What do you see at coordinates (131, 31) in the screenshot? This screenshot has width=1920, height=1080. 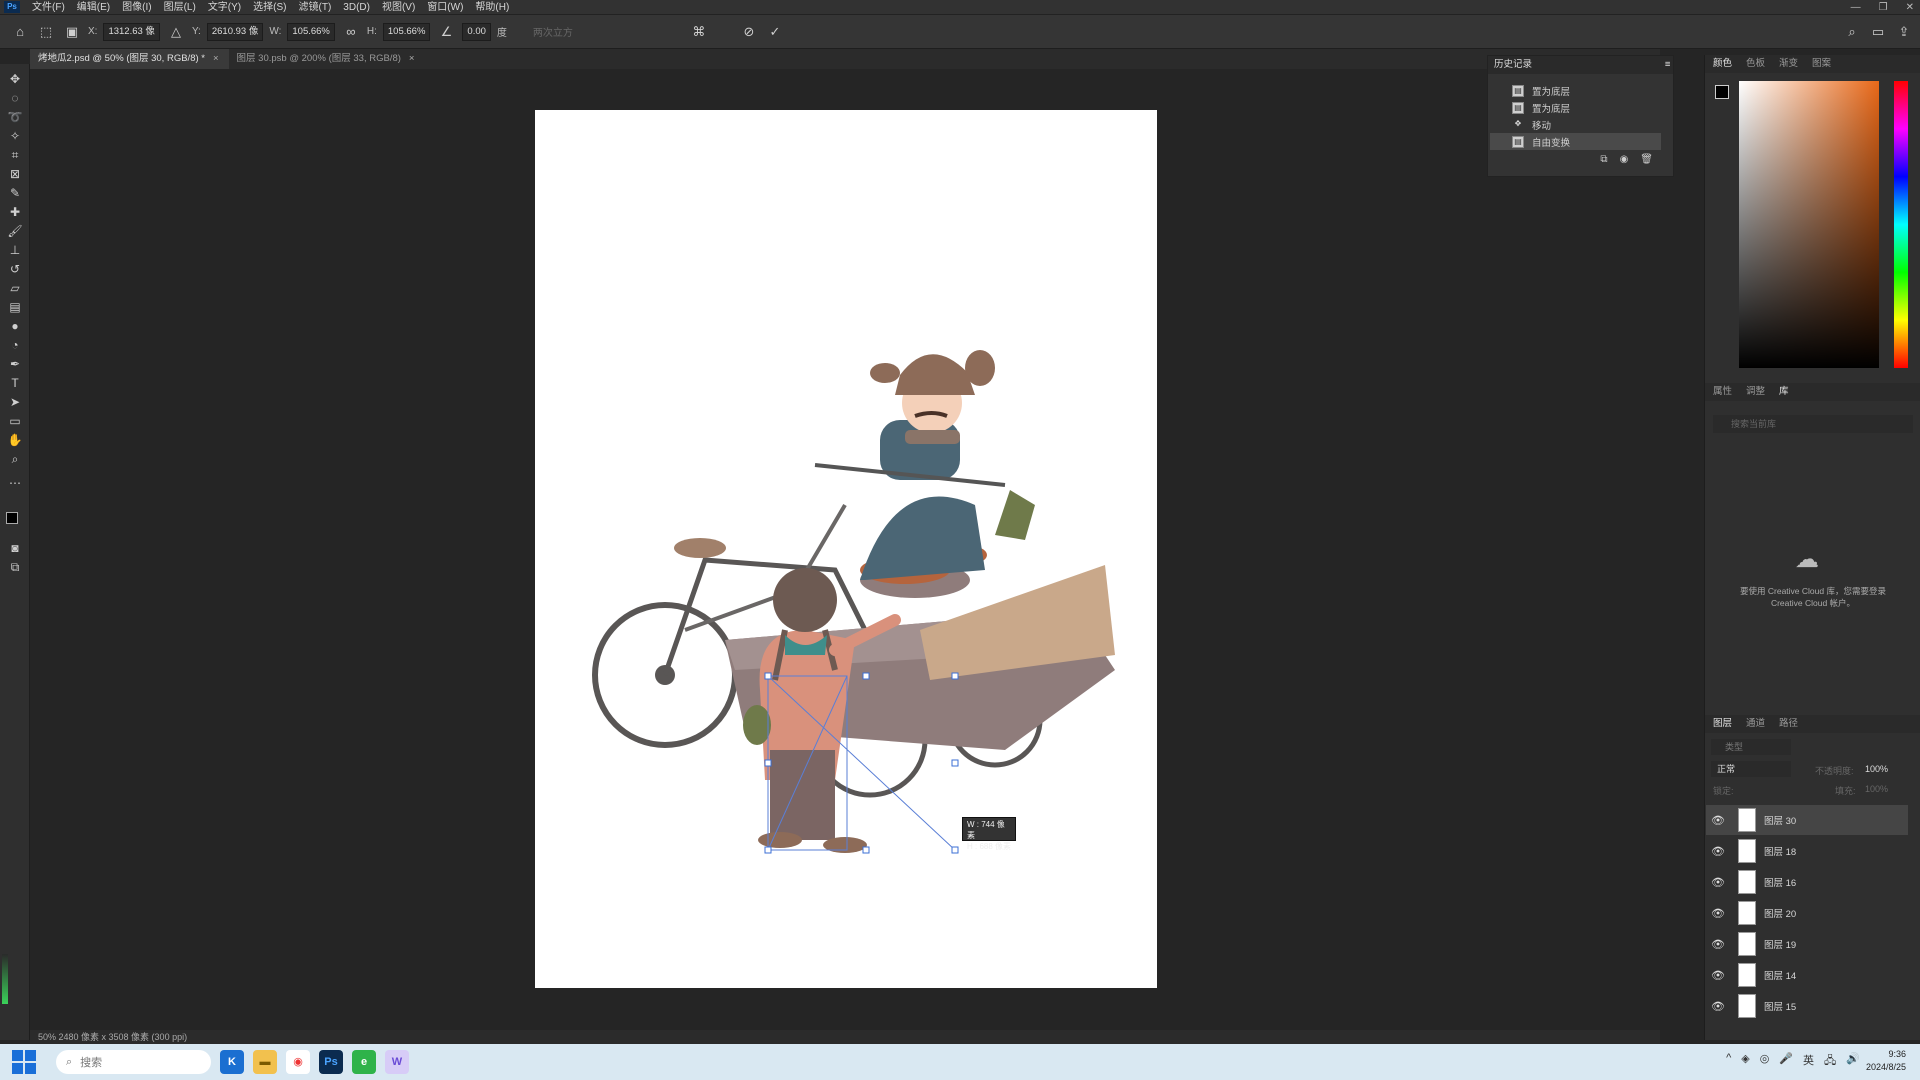 I see `x-field: 1312.63 像` at bounding box center [131, 31].